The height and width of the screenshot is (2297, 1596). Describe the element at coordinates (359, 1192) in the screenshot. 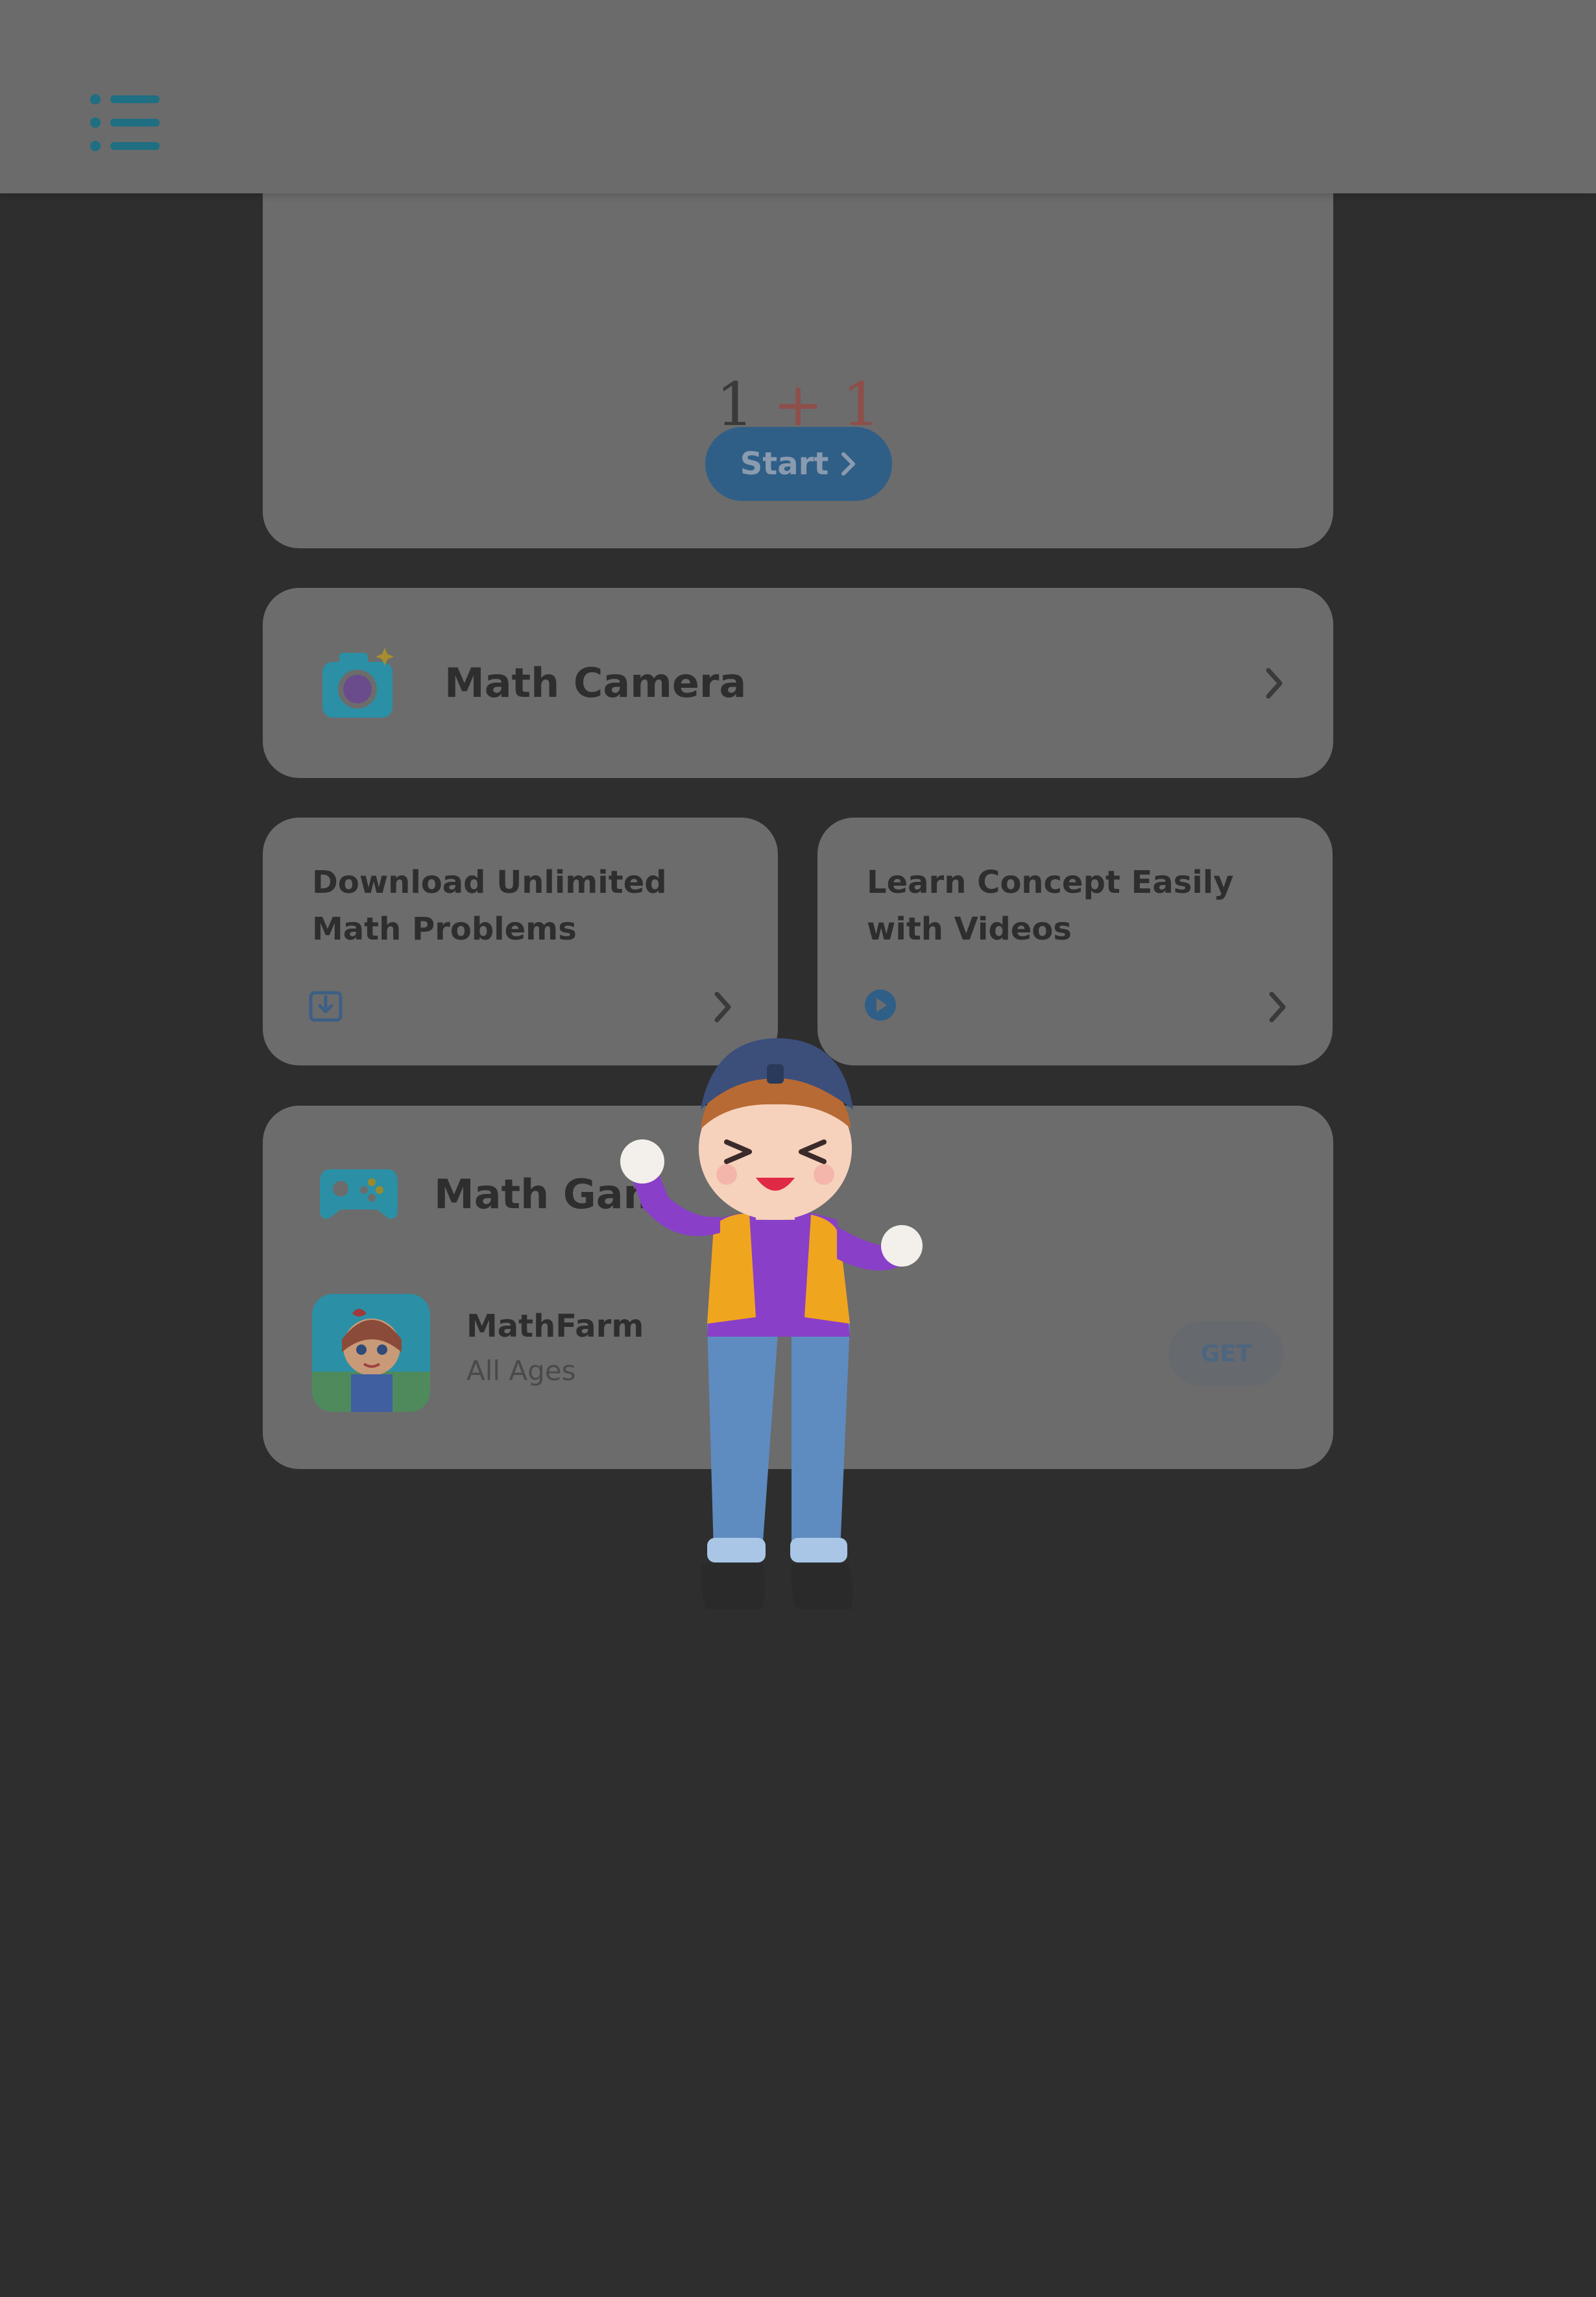

I see `gamepad-icon` at that location.